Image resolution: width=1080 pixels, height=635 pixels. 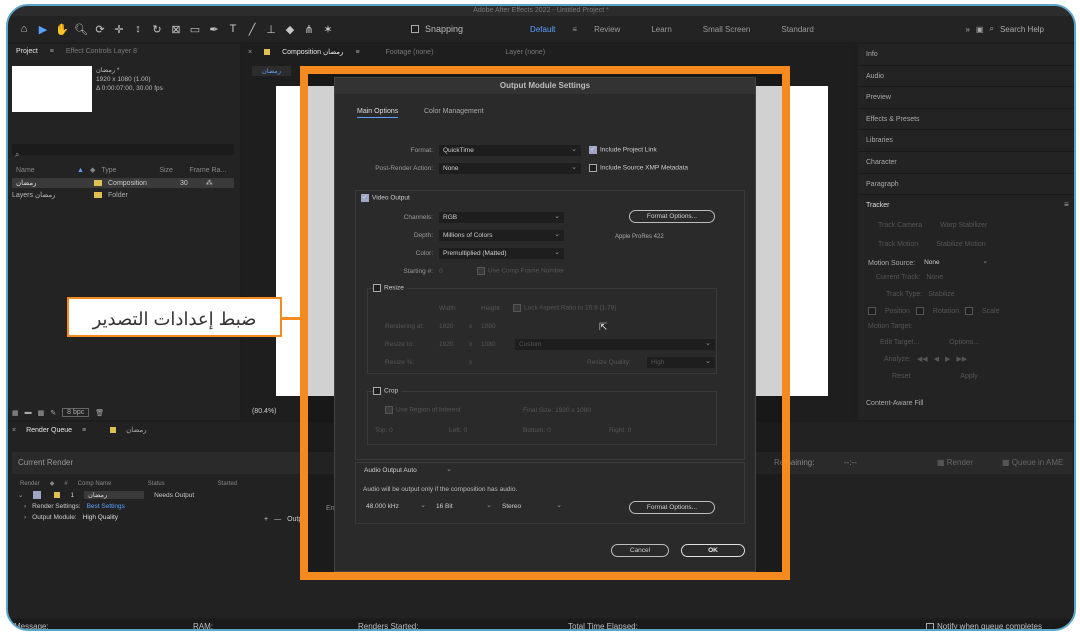 What do you see at coordinates (408, 471) in the screenshot?
I see `audio-output-select: Audio Output Auto` at bounding box center [408, 471].